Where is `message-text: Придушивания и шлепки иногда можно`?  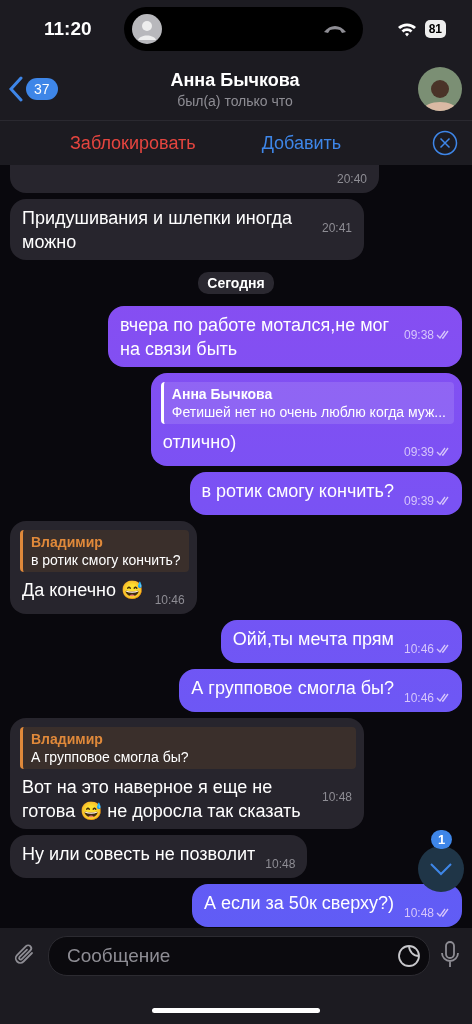
message-text: Придушивания и шлепки иногда можно is located at coordinates (157, 230).